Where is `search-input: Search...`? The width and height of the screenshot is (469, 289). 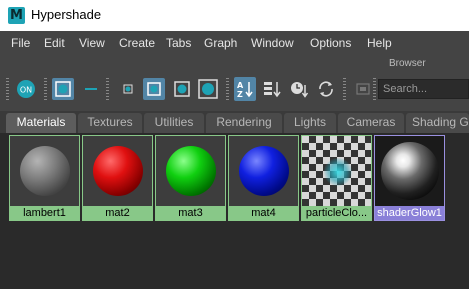 search-input: Search... is located at coordinates (423, 89).